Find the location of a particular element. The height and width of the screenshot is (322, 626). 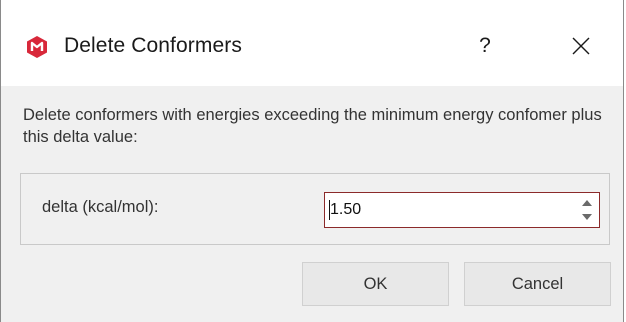

delta-value: 1.50 is located at coordinates (345, 210).